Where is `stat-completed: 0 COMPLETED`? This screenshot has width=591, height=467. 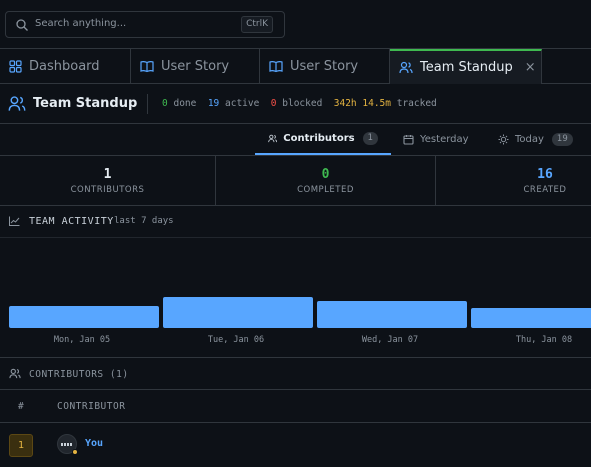
stat-completed: 0 COMPLETED is located at coordinates (325, 180).